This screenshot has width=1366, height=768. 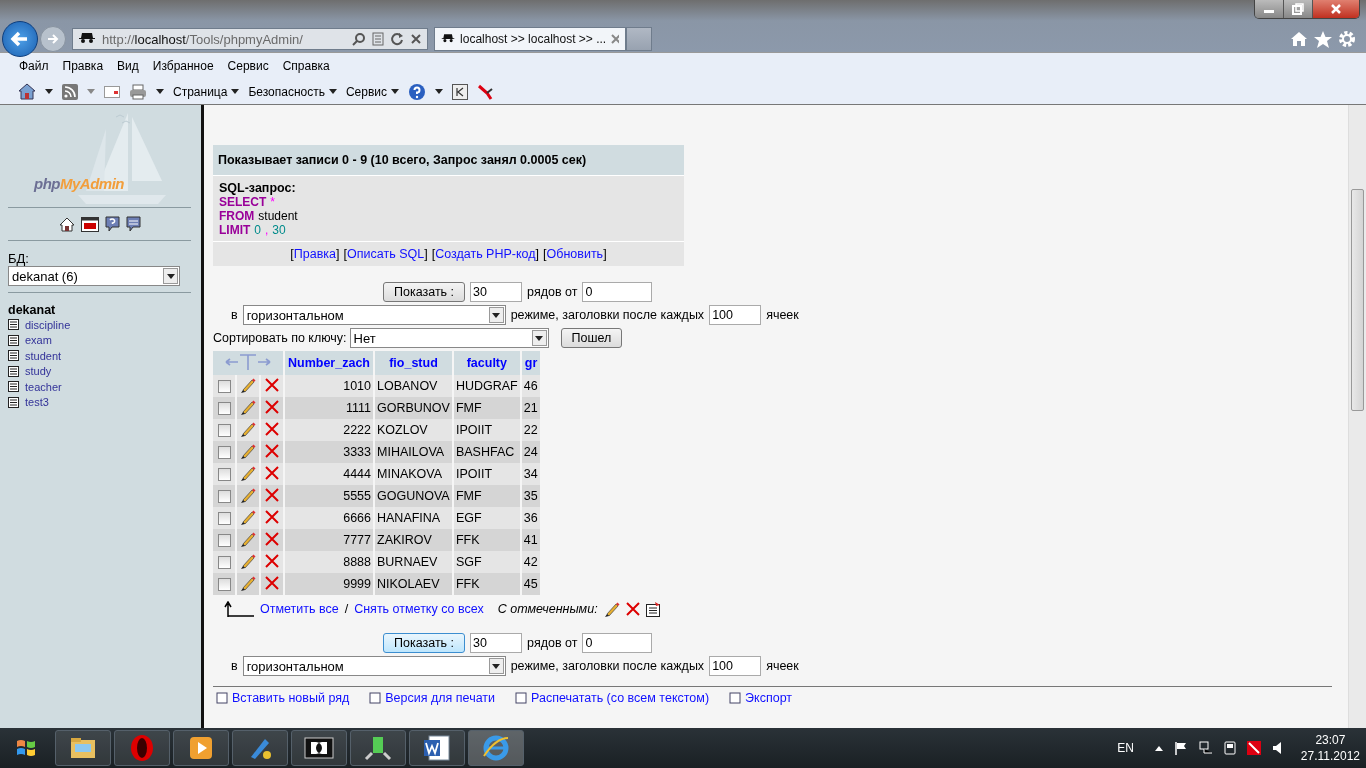 What do you see at coordinates (133, 224) in the screenshot?
I see `sql-help-icon` at bounding box center [133, 224].